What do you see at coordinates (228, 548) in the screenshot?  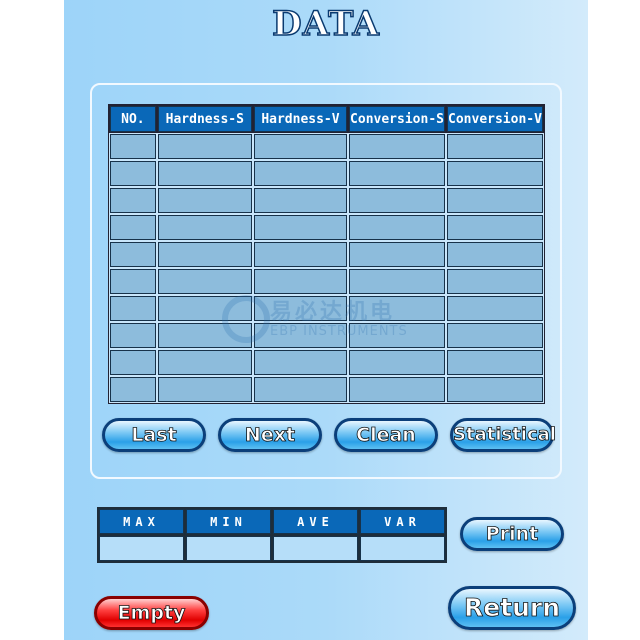 I see `stat-value-min` at bounding box center [228, 548].